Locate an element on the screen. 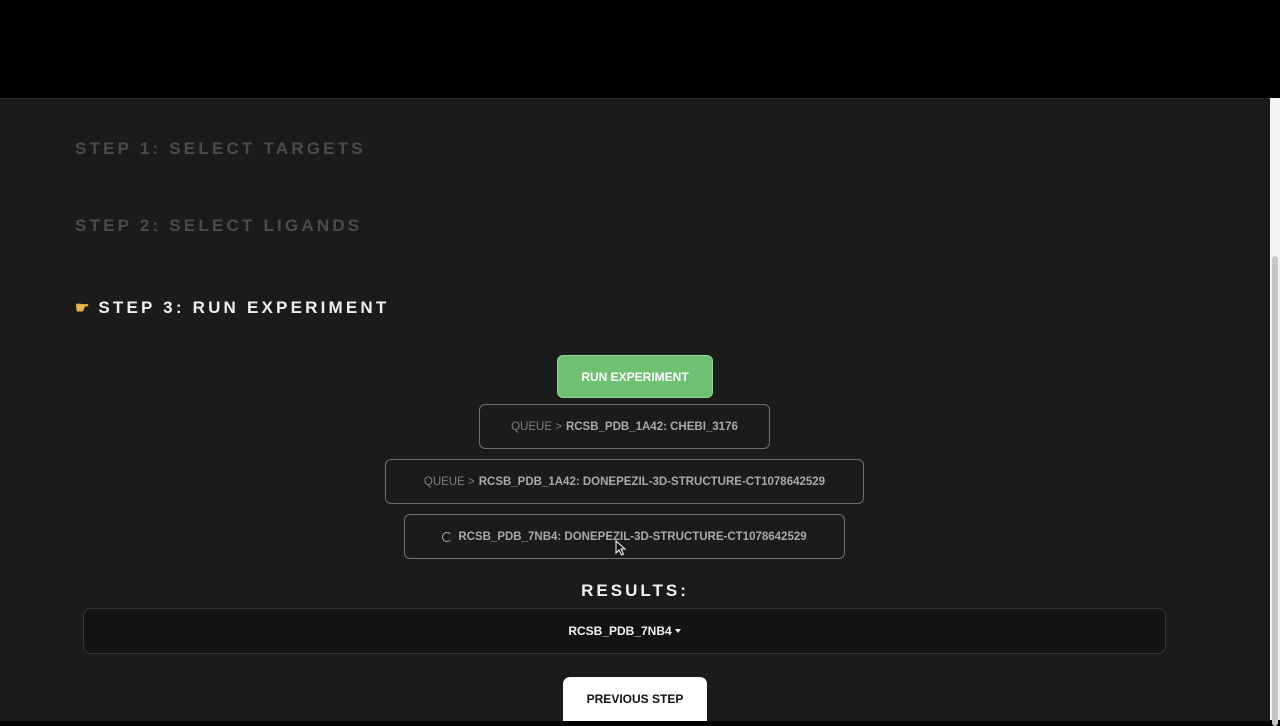 This screenshot has height=726, width=1280. mouse-cursor-icon is located at coordinates (621, 548).